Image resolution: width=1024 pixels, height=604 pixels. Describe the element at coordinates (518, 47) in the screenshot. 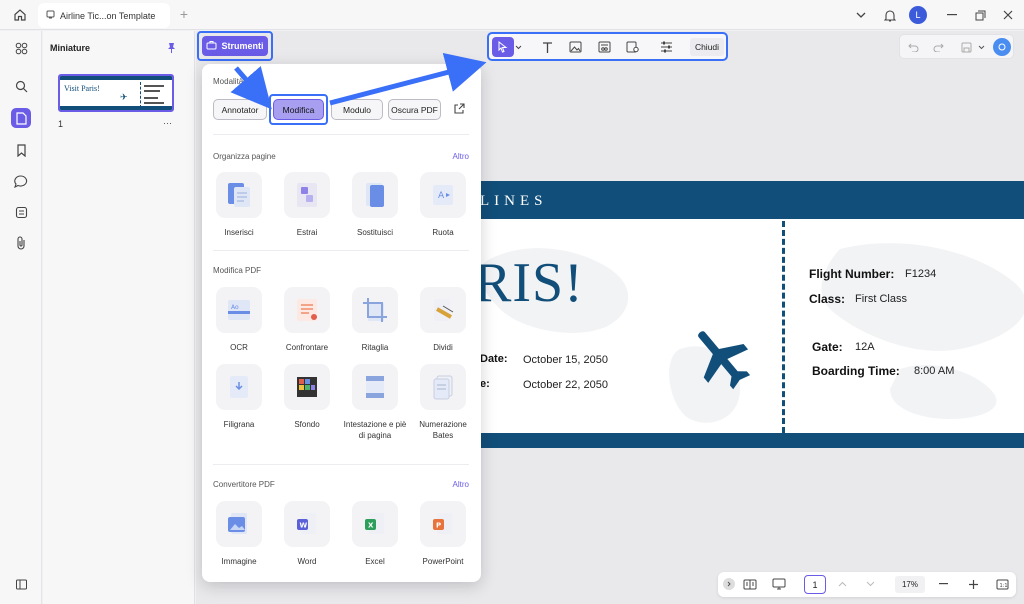

I see `select-dropdown-icon` at that location.